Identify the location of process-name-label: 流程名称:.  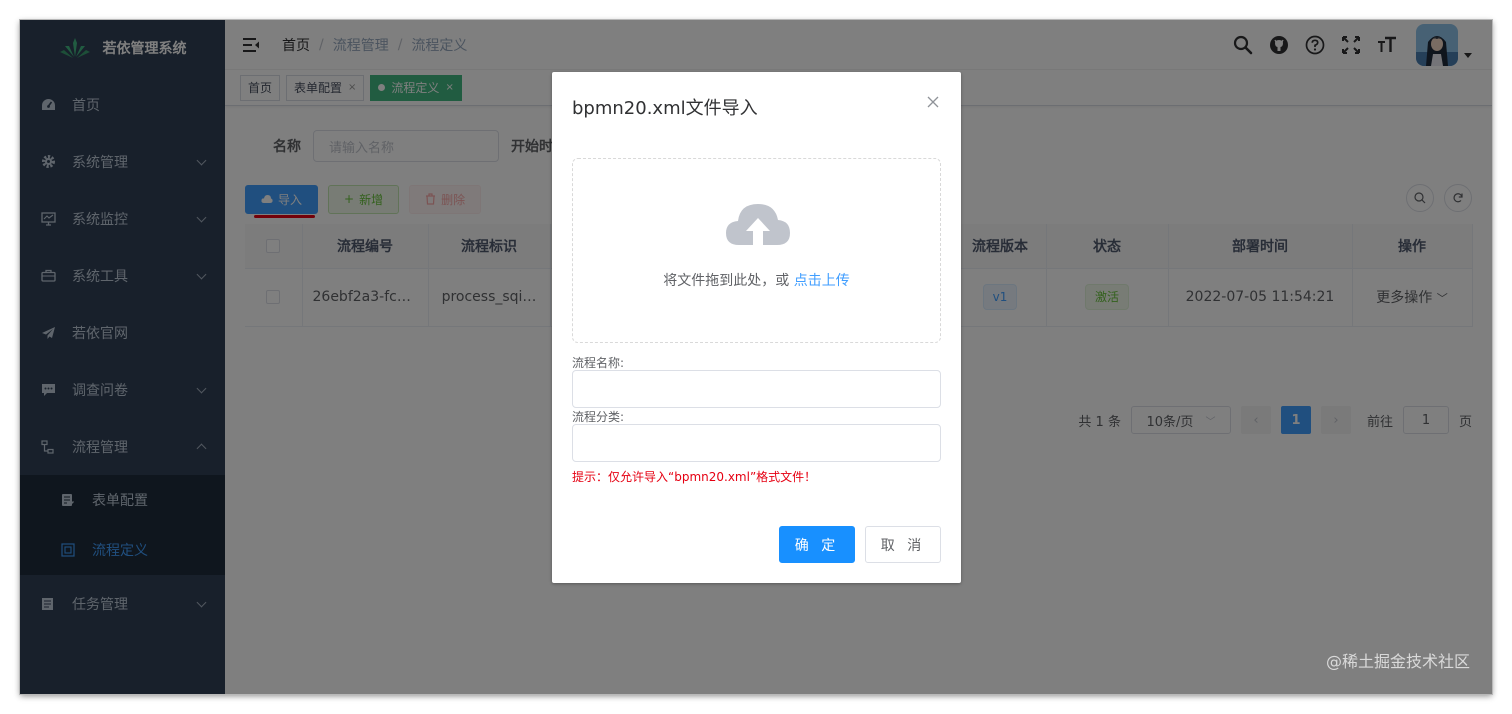
(598, 363).